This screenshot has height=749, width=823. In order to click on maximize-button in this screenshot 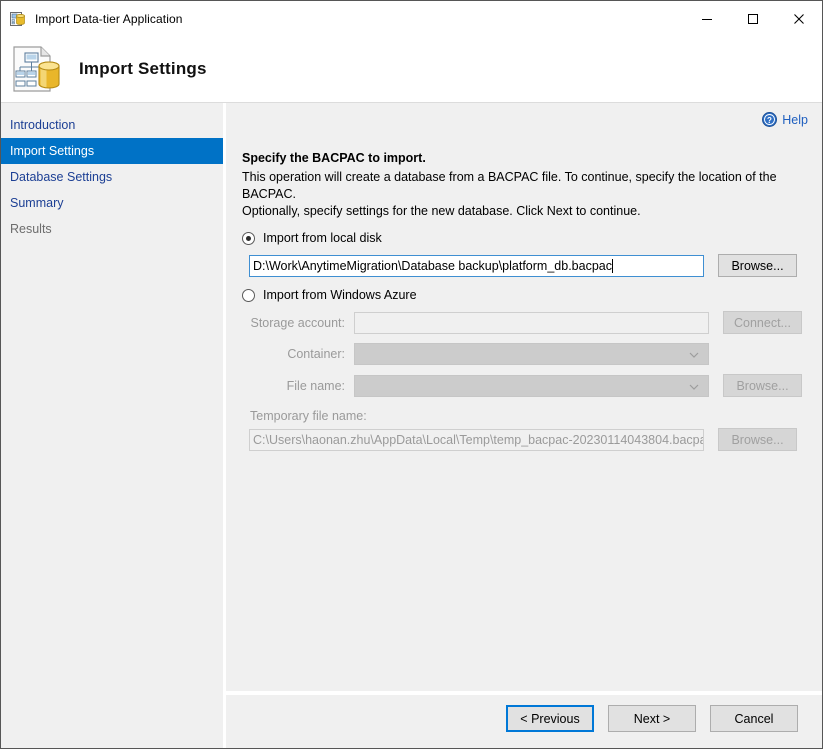, I will do `click(753, 18)`.